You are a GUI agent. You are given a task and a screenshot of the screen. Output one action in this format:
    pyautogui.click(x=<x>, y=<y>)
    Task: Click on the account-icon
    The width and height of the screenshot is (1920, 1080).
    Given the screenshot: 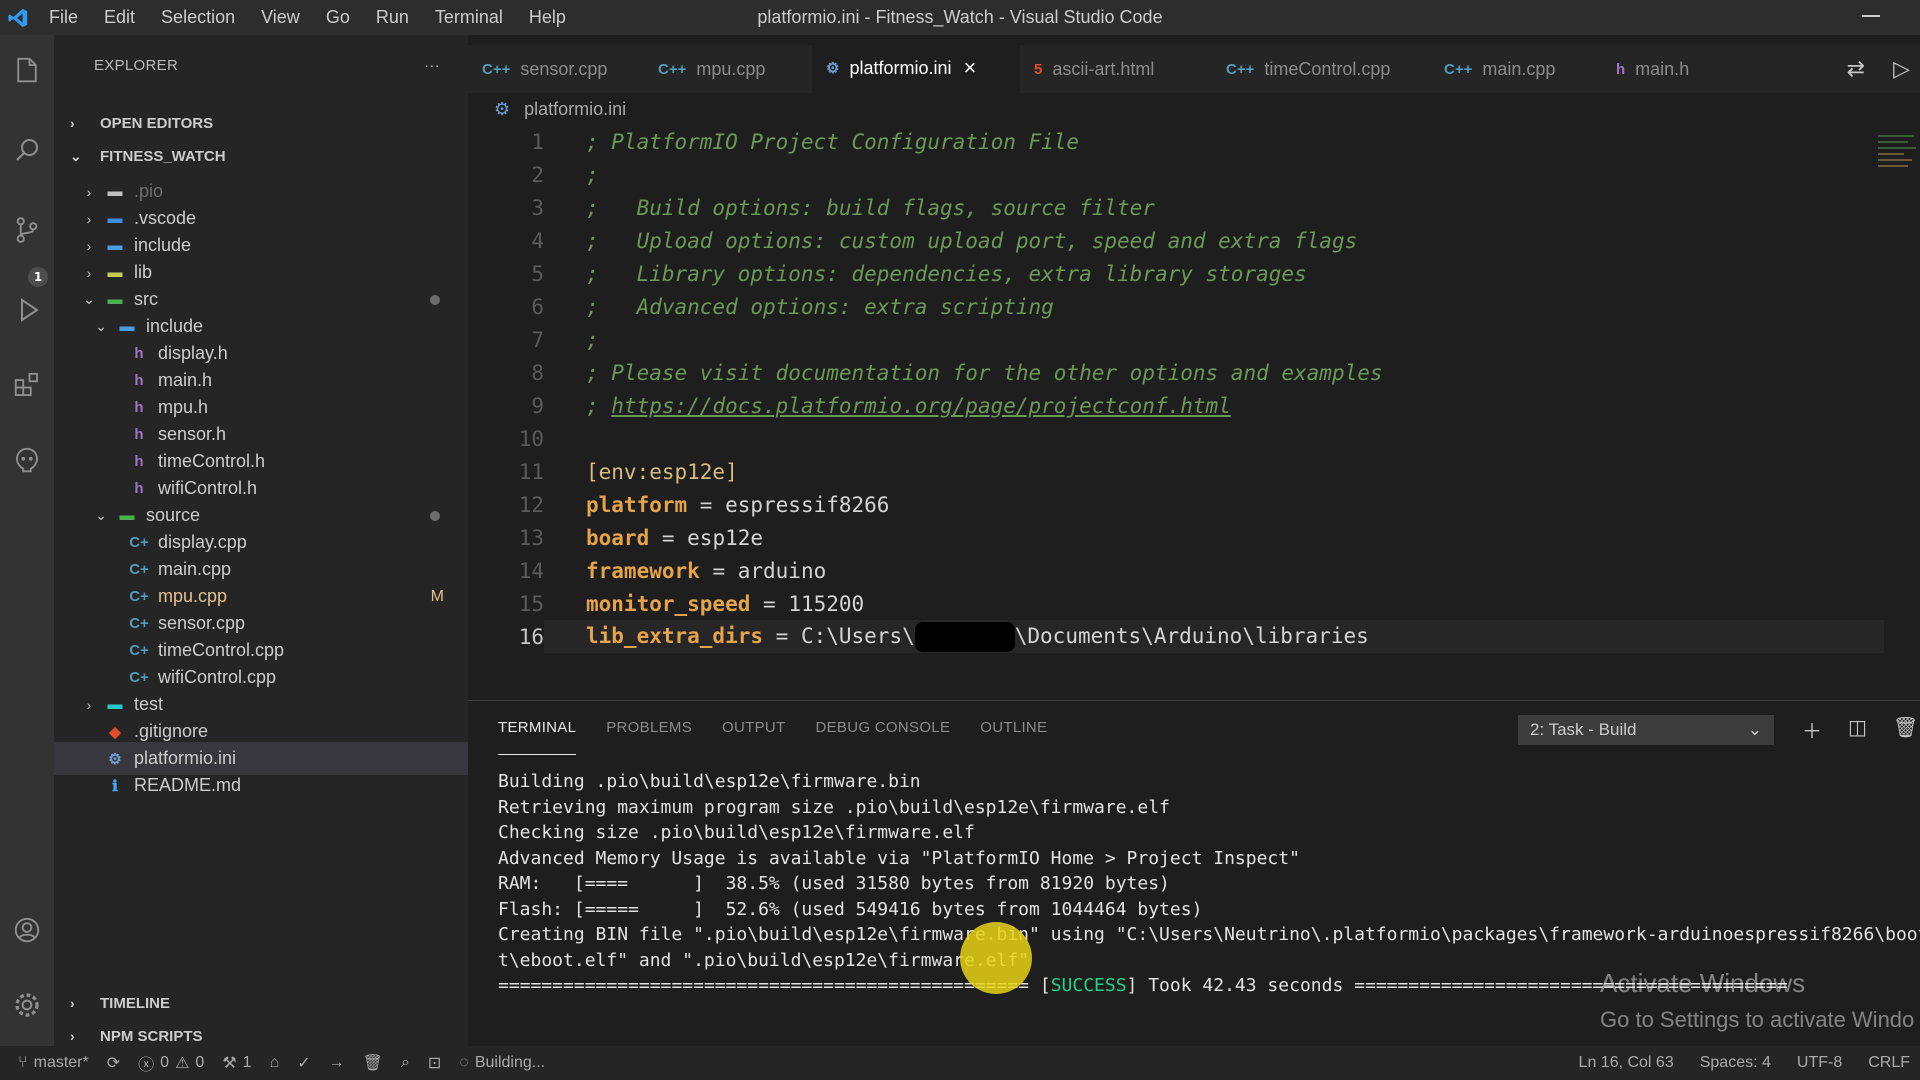 What is the action you would take?
    pyautogui.click(x=27, y=930)
    